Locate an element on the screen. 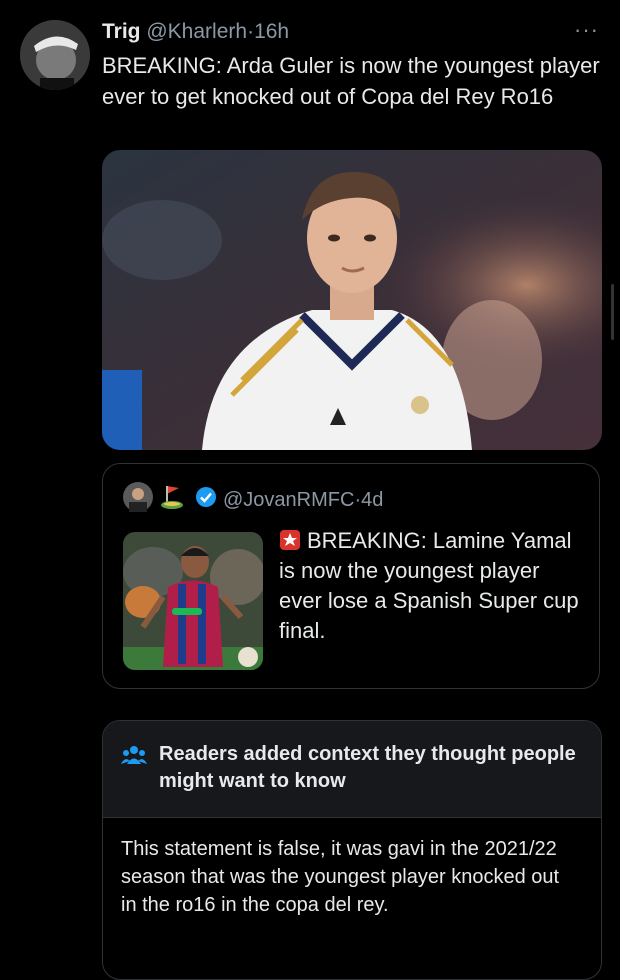 This screenshot has width=620, height=980. more-options-icon: ··· is located at coordinates (586, 30).